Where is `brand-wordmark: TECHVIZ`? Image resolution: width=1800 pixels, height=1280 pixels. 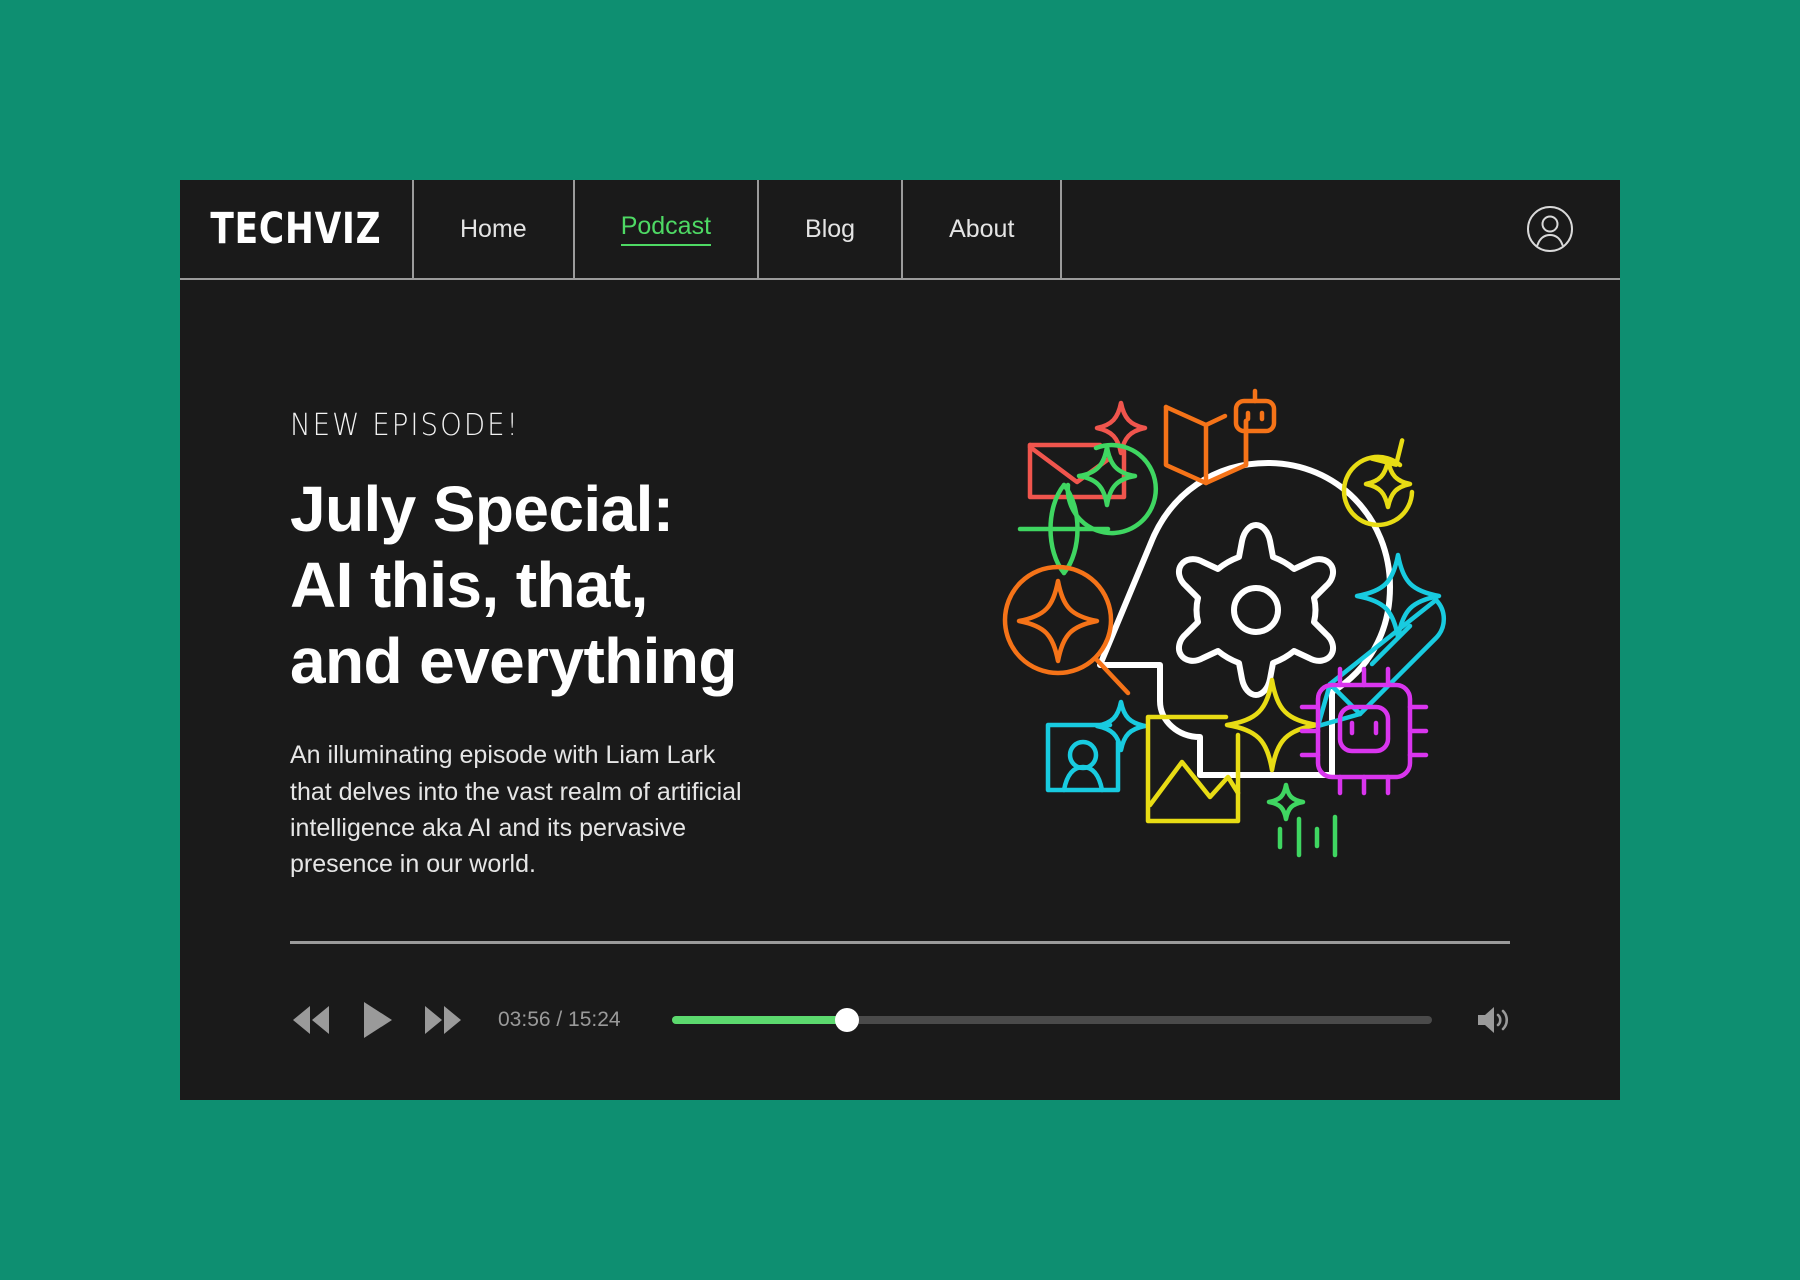 brand-wordmark: TECHVIZ is located at coordinates (296, 229).